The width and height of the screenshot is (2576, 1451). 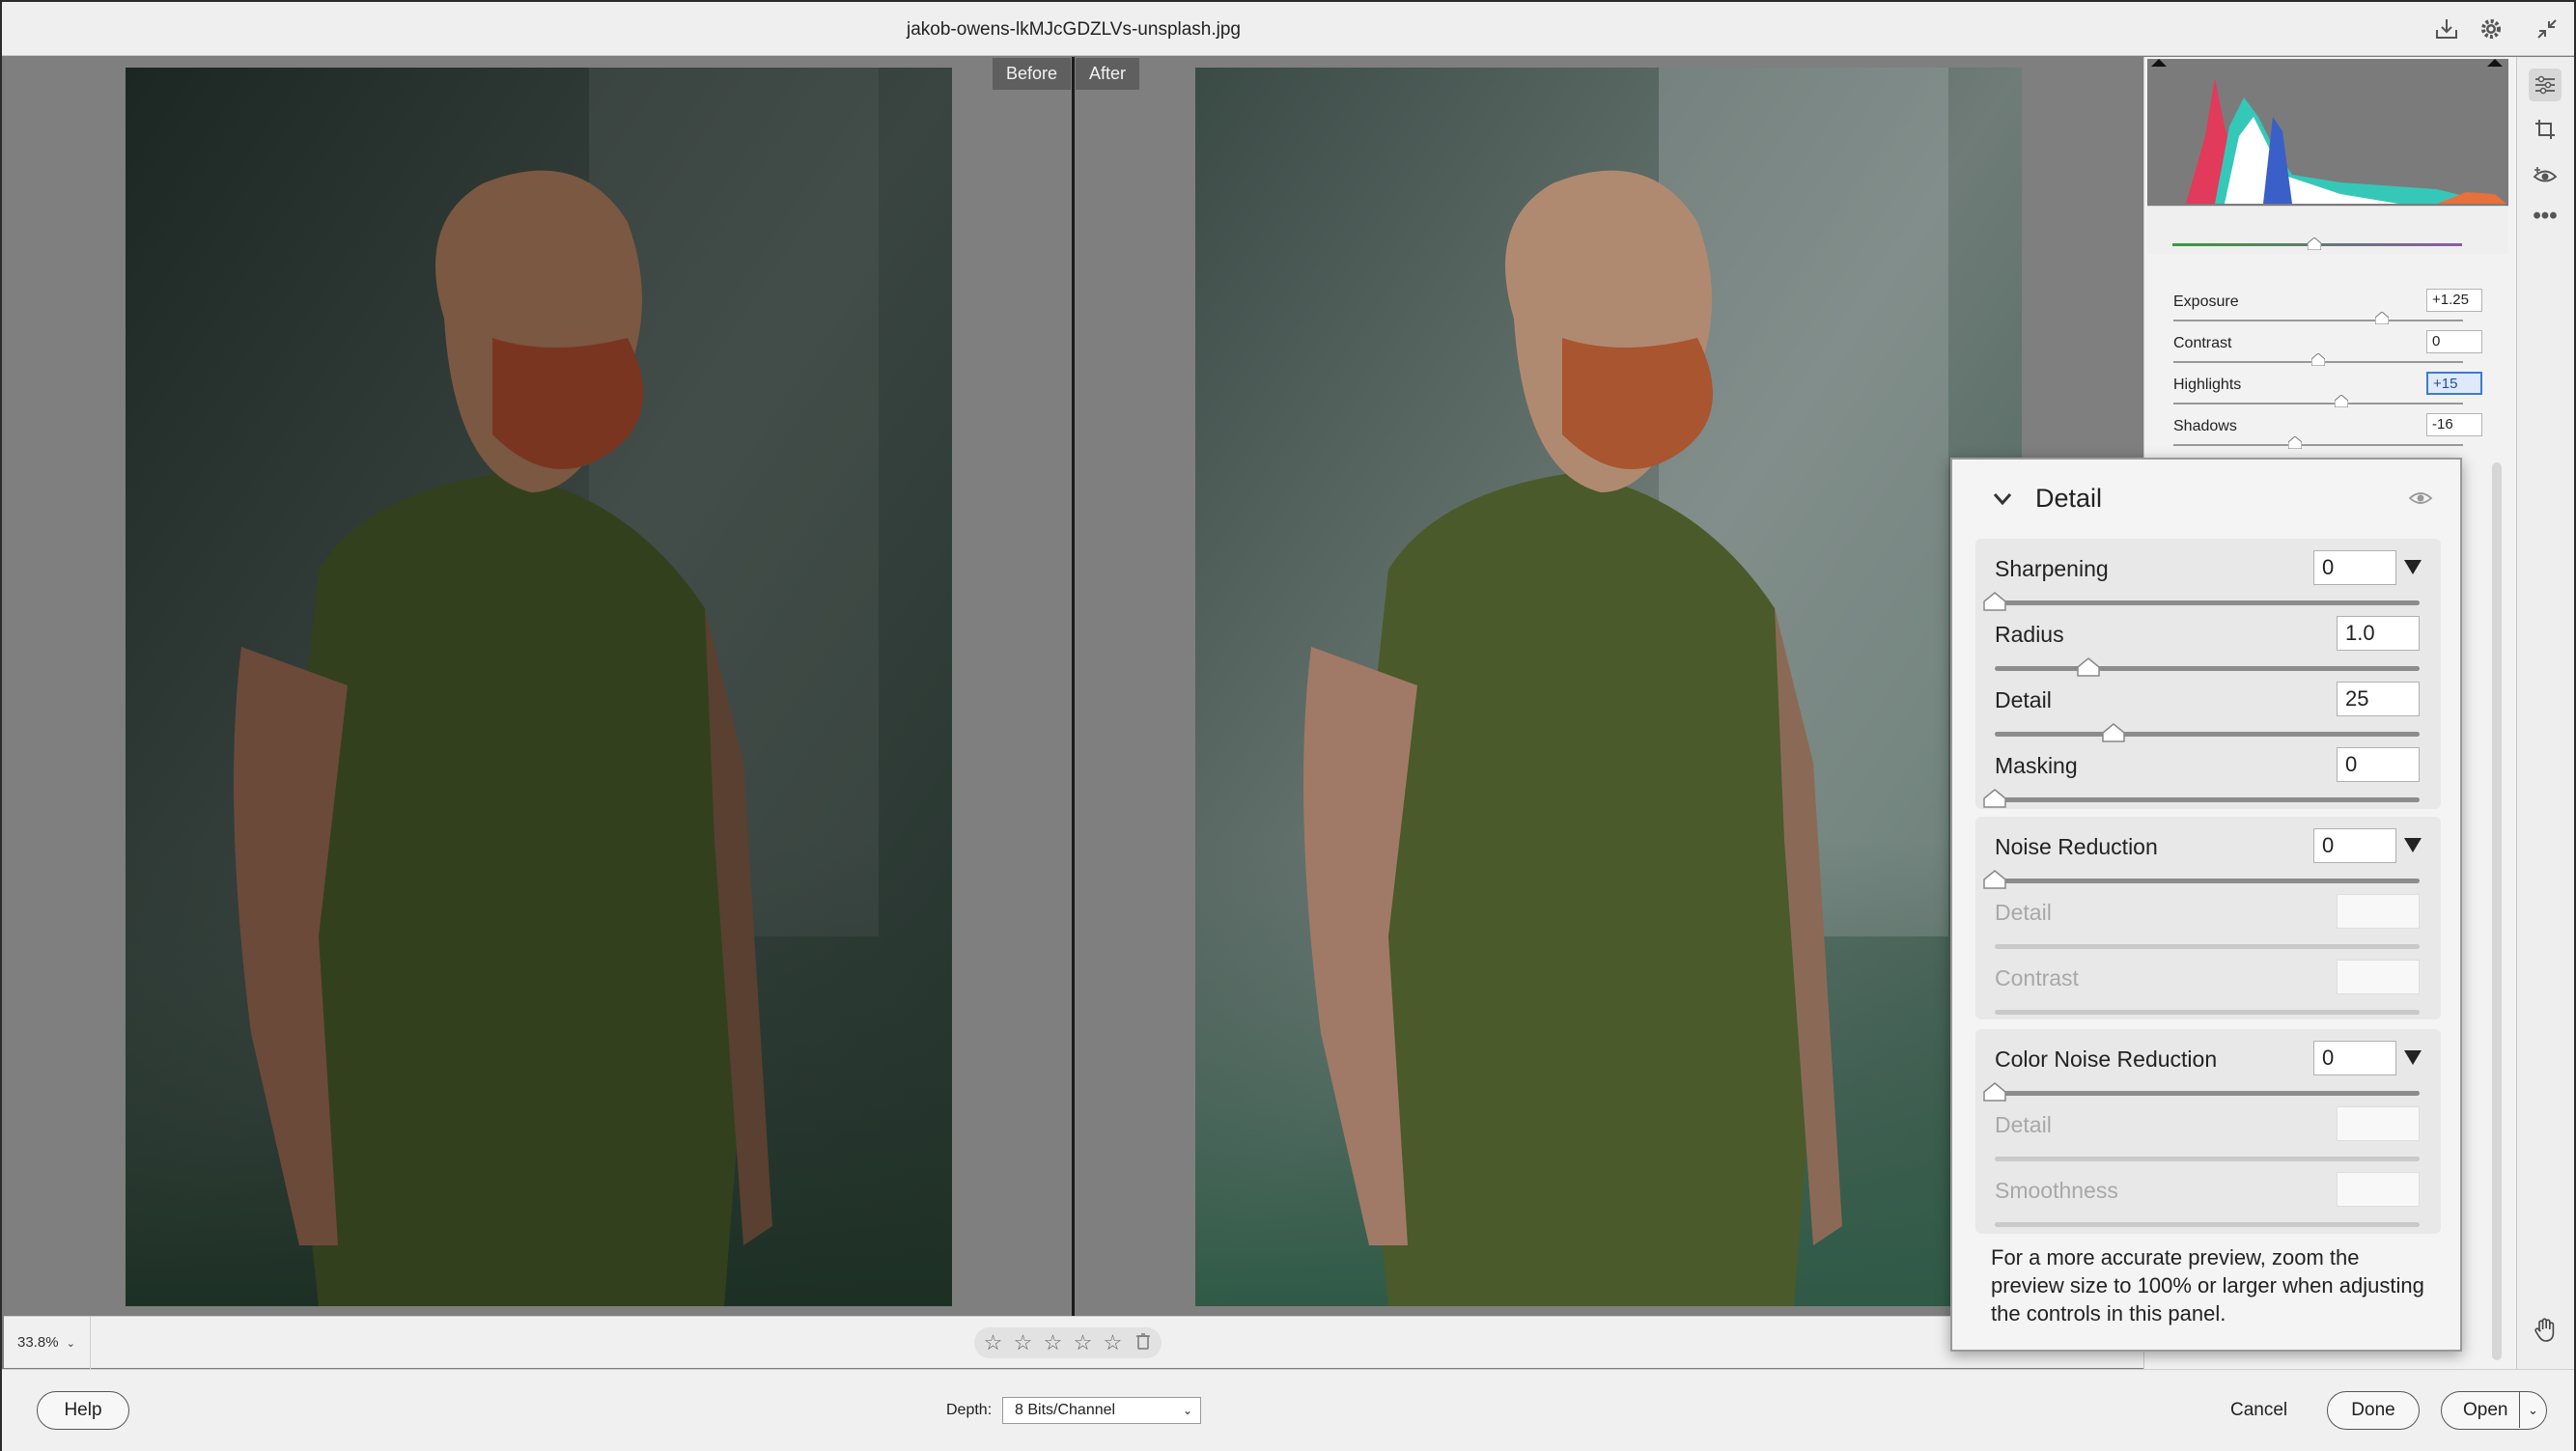 What do you see at coordinates (2024, 1124) in the screenshot?
I see `slider-label: Detail` at bounding box center [2024, 1124].